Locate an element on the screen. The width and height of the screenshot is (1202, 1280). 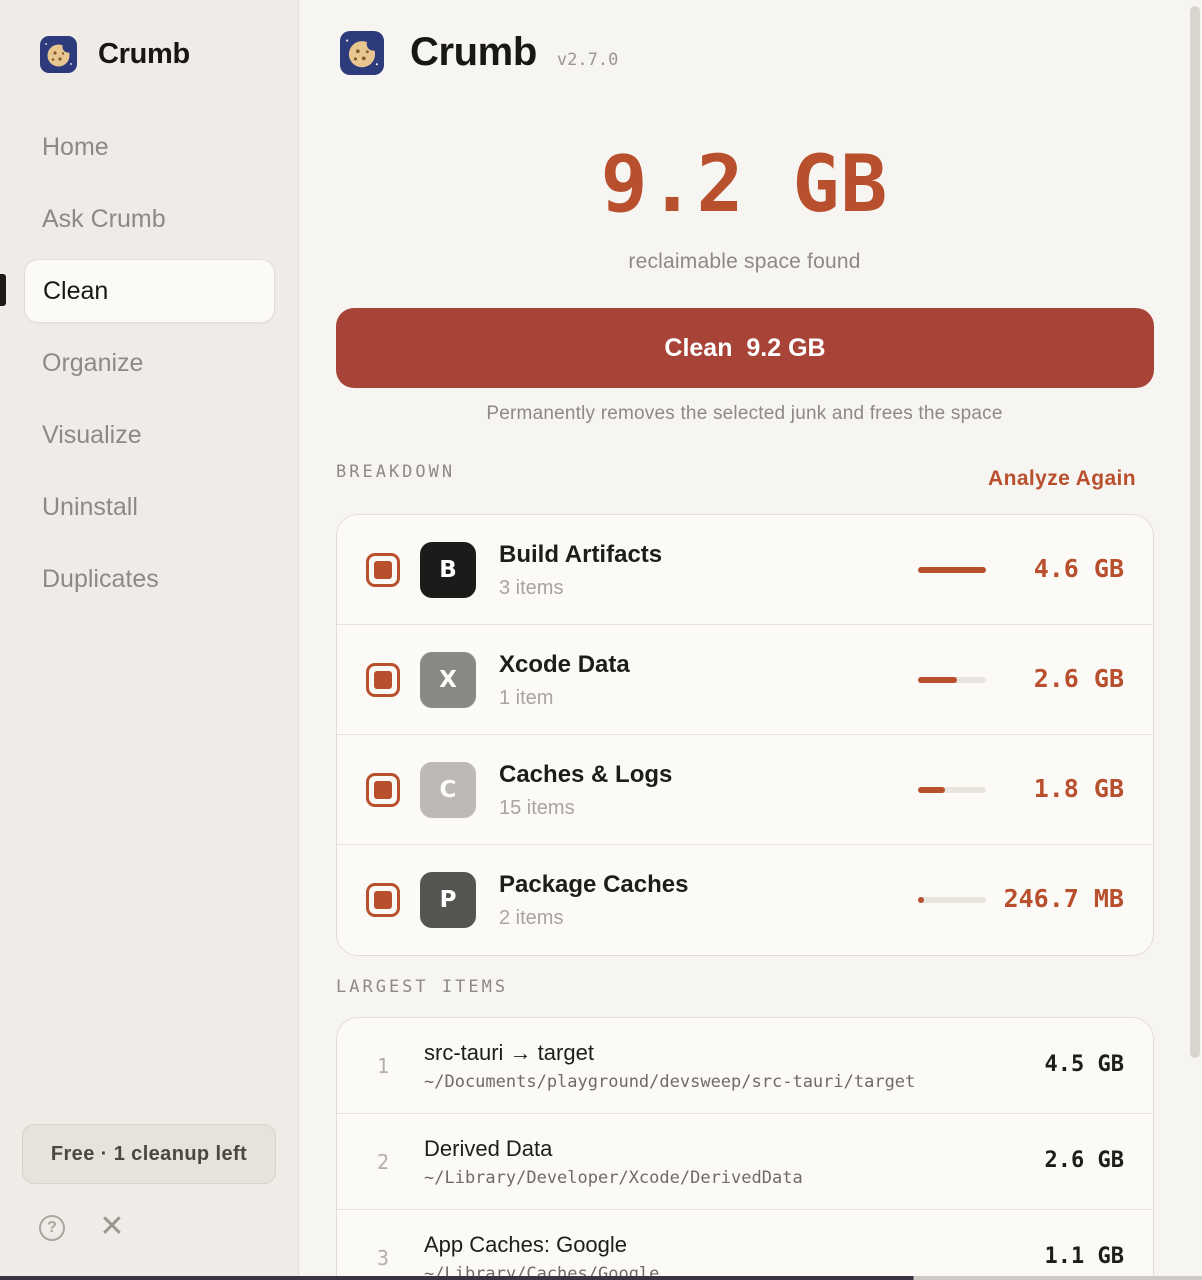
window-bottom-edge is located at coordinates (601, 1278).